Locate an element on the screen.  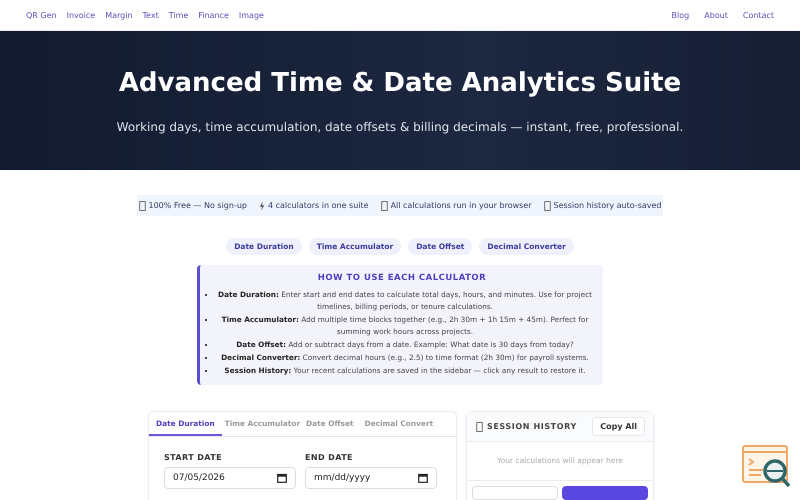
field-label: END DATE is located at coordinates (329, 457).